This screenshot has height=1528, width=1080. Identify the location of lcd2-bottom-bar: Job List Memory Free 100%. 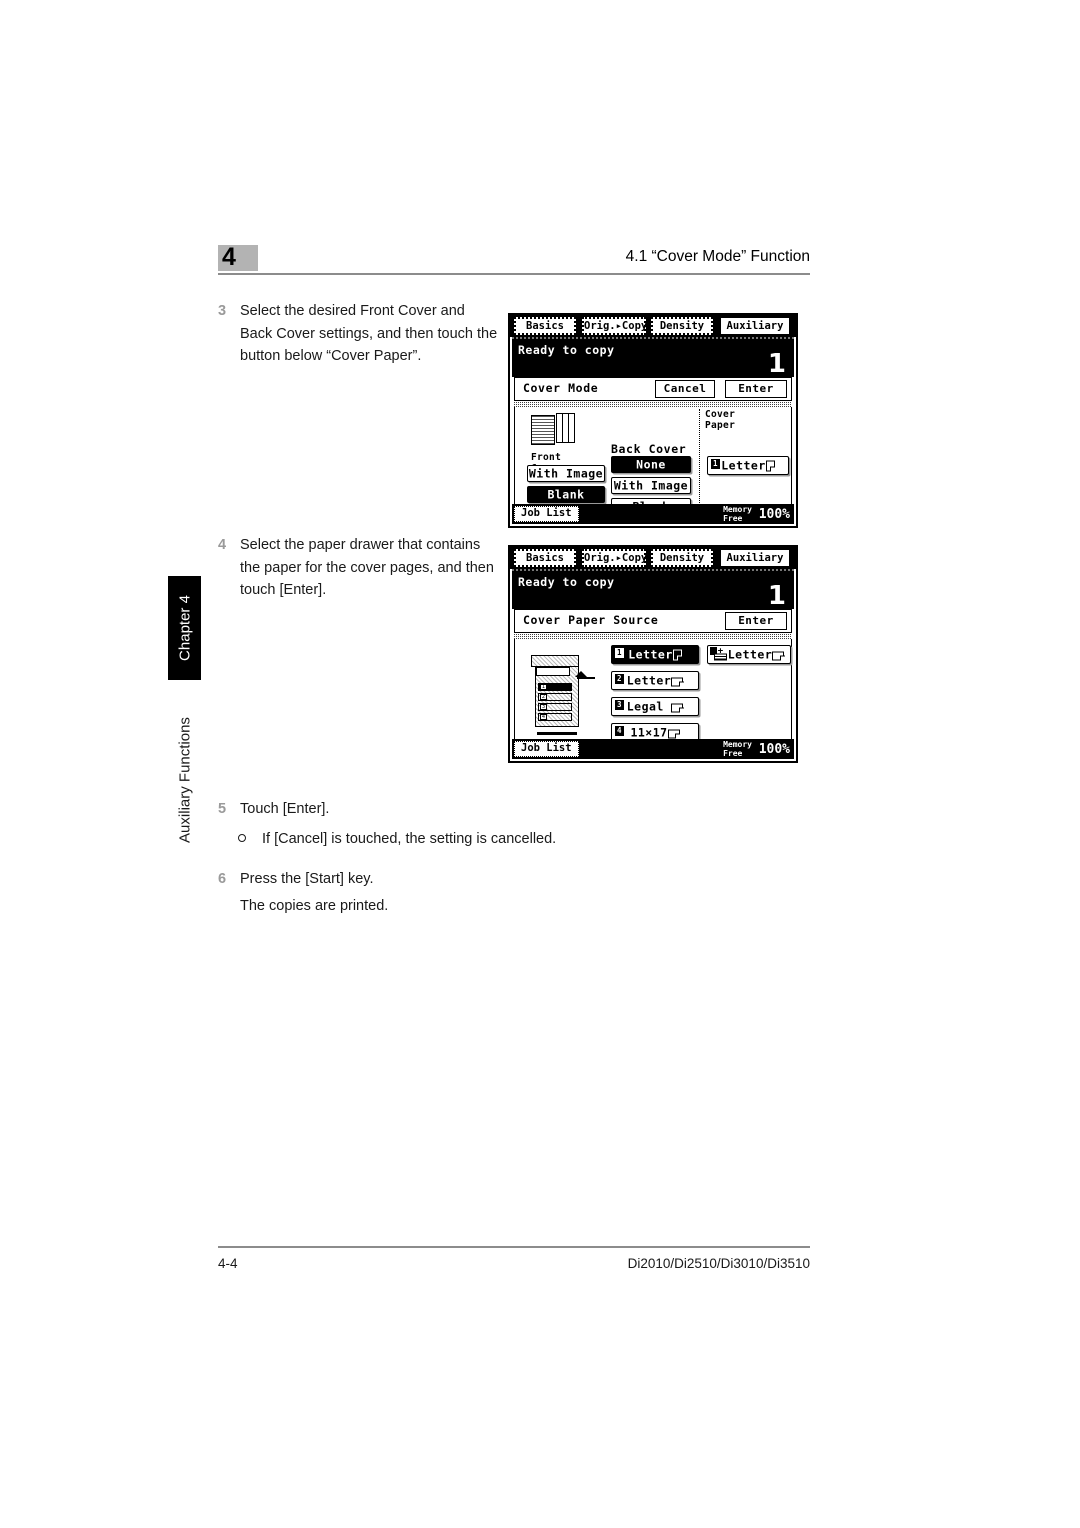
(653, 749).